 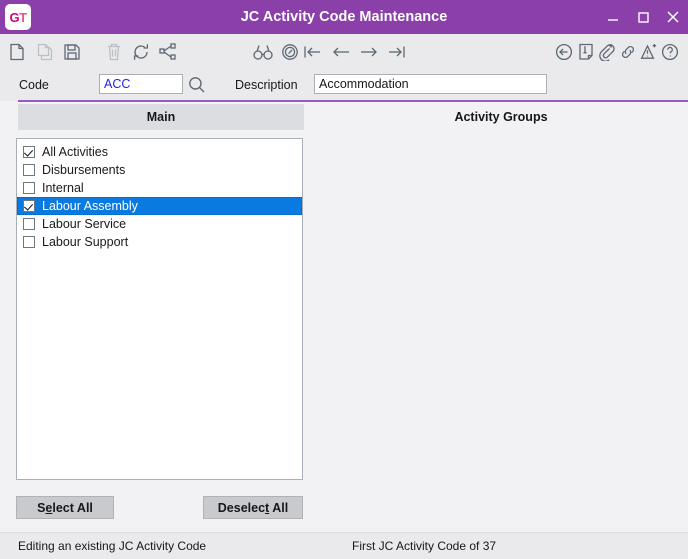 I want to click on list-item-selected: Labour Assembly, so click(x=159, y=206).